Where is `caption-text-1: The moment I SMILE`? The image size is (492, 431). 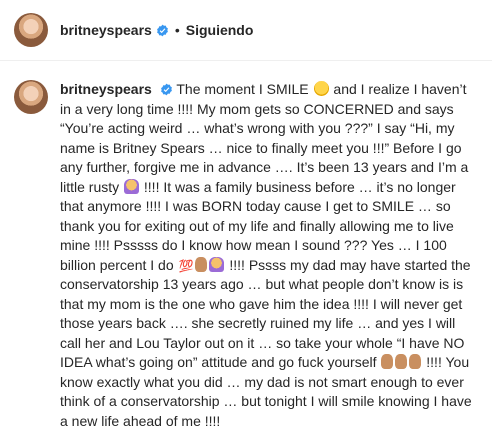 caption-text-1: The moment I SMILE is located at coordinates (242, 89).